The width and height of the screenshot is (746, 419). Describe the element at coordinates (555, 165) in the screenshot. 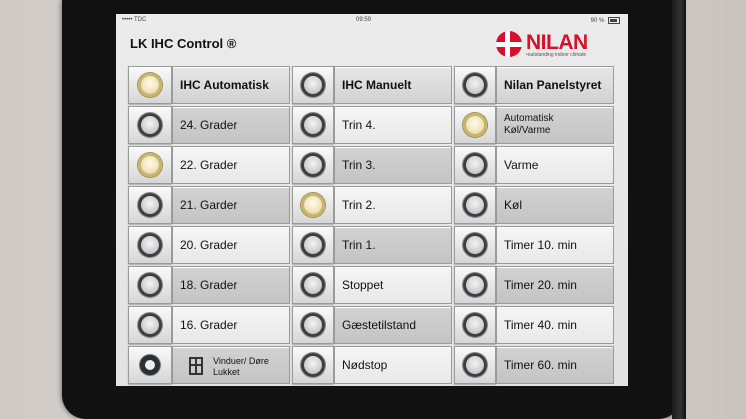

I see `varme-label: Varme` at that location.